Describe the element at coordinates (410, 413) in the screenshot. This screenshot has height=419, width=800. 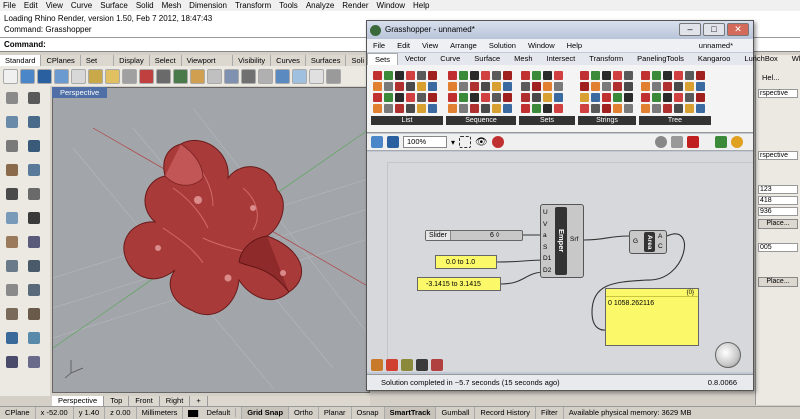
I see `smarttrack-toggle: SmartTrack` at that location.